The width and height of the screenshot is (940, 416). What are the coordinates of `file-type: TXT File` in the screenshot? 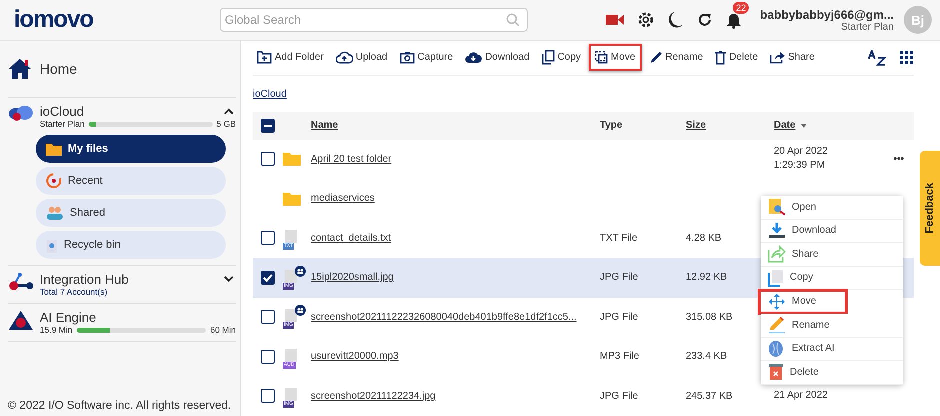 It's located at (619, 238).